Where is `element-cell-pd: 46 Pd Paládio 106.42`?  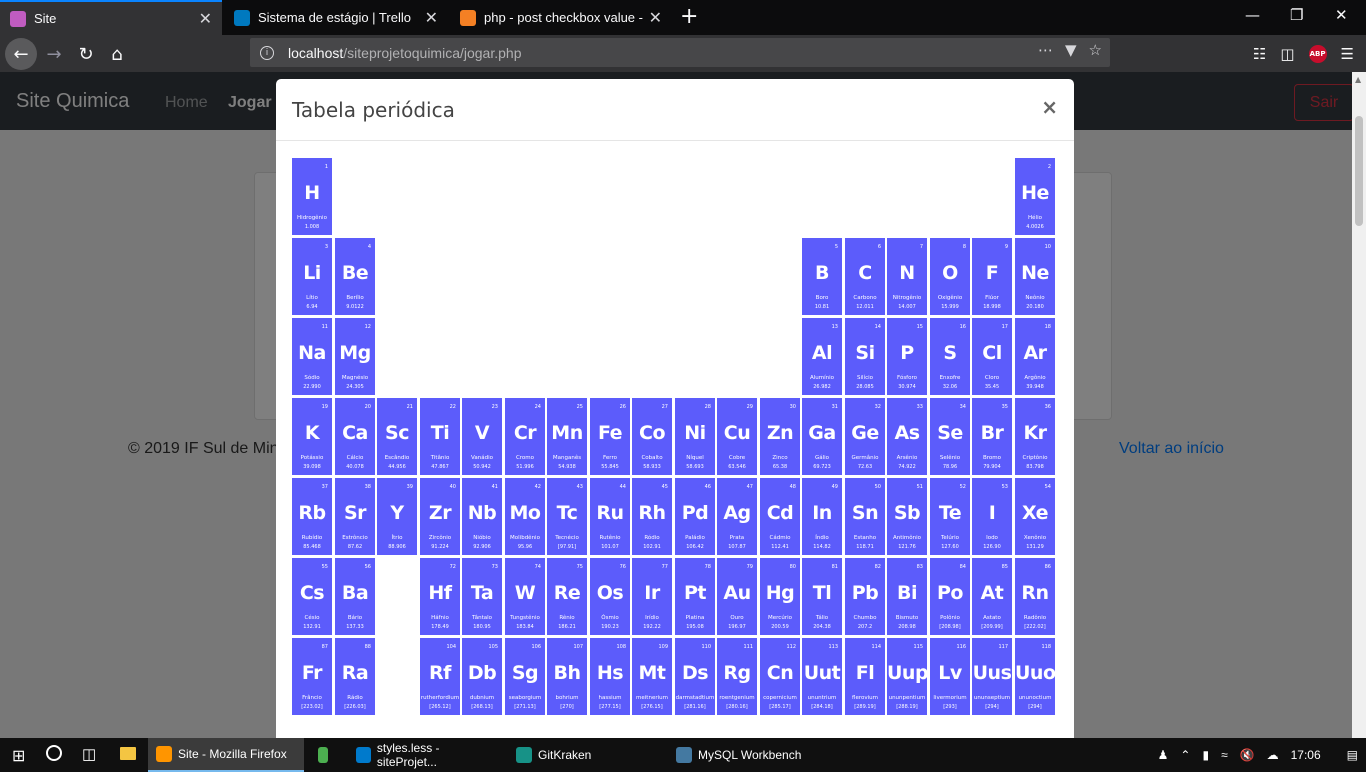 element-cell-pd: 46 Pd Paládio 106.42 is located at coordinates (695, 516).